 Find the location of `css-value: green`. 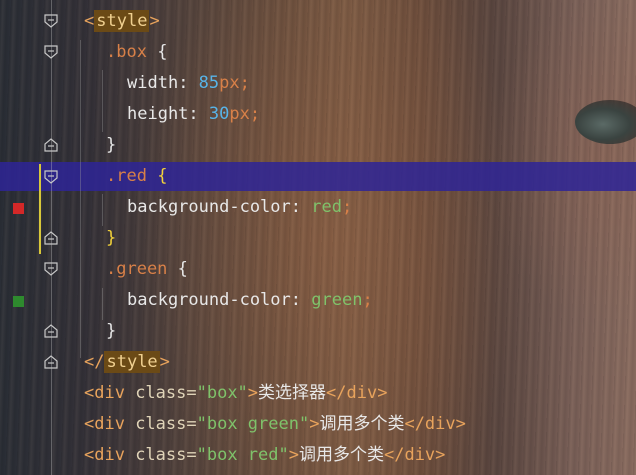

css-value: green is located at coordinates (337, 300).